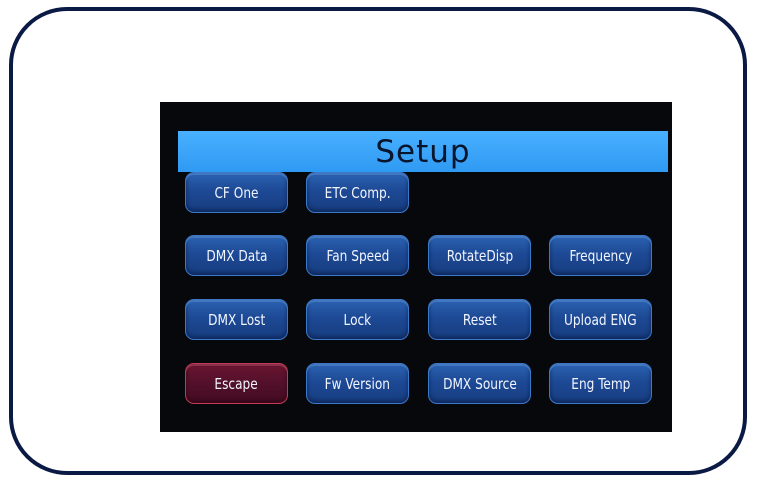 The image size is (761, 486). I want to click on lock-button: Lock, so click(357, 319).